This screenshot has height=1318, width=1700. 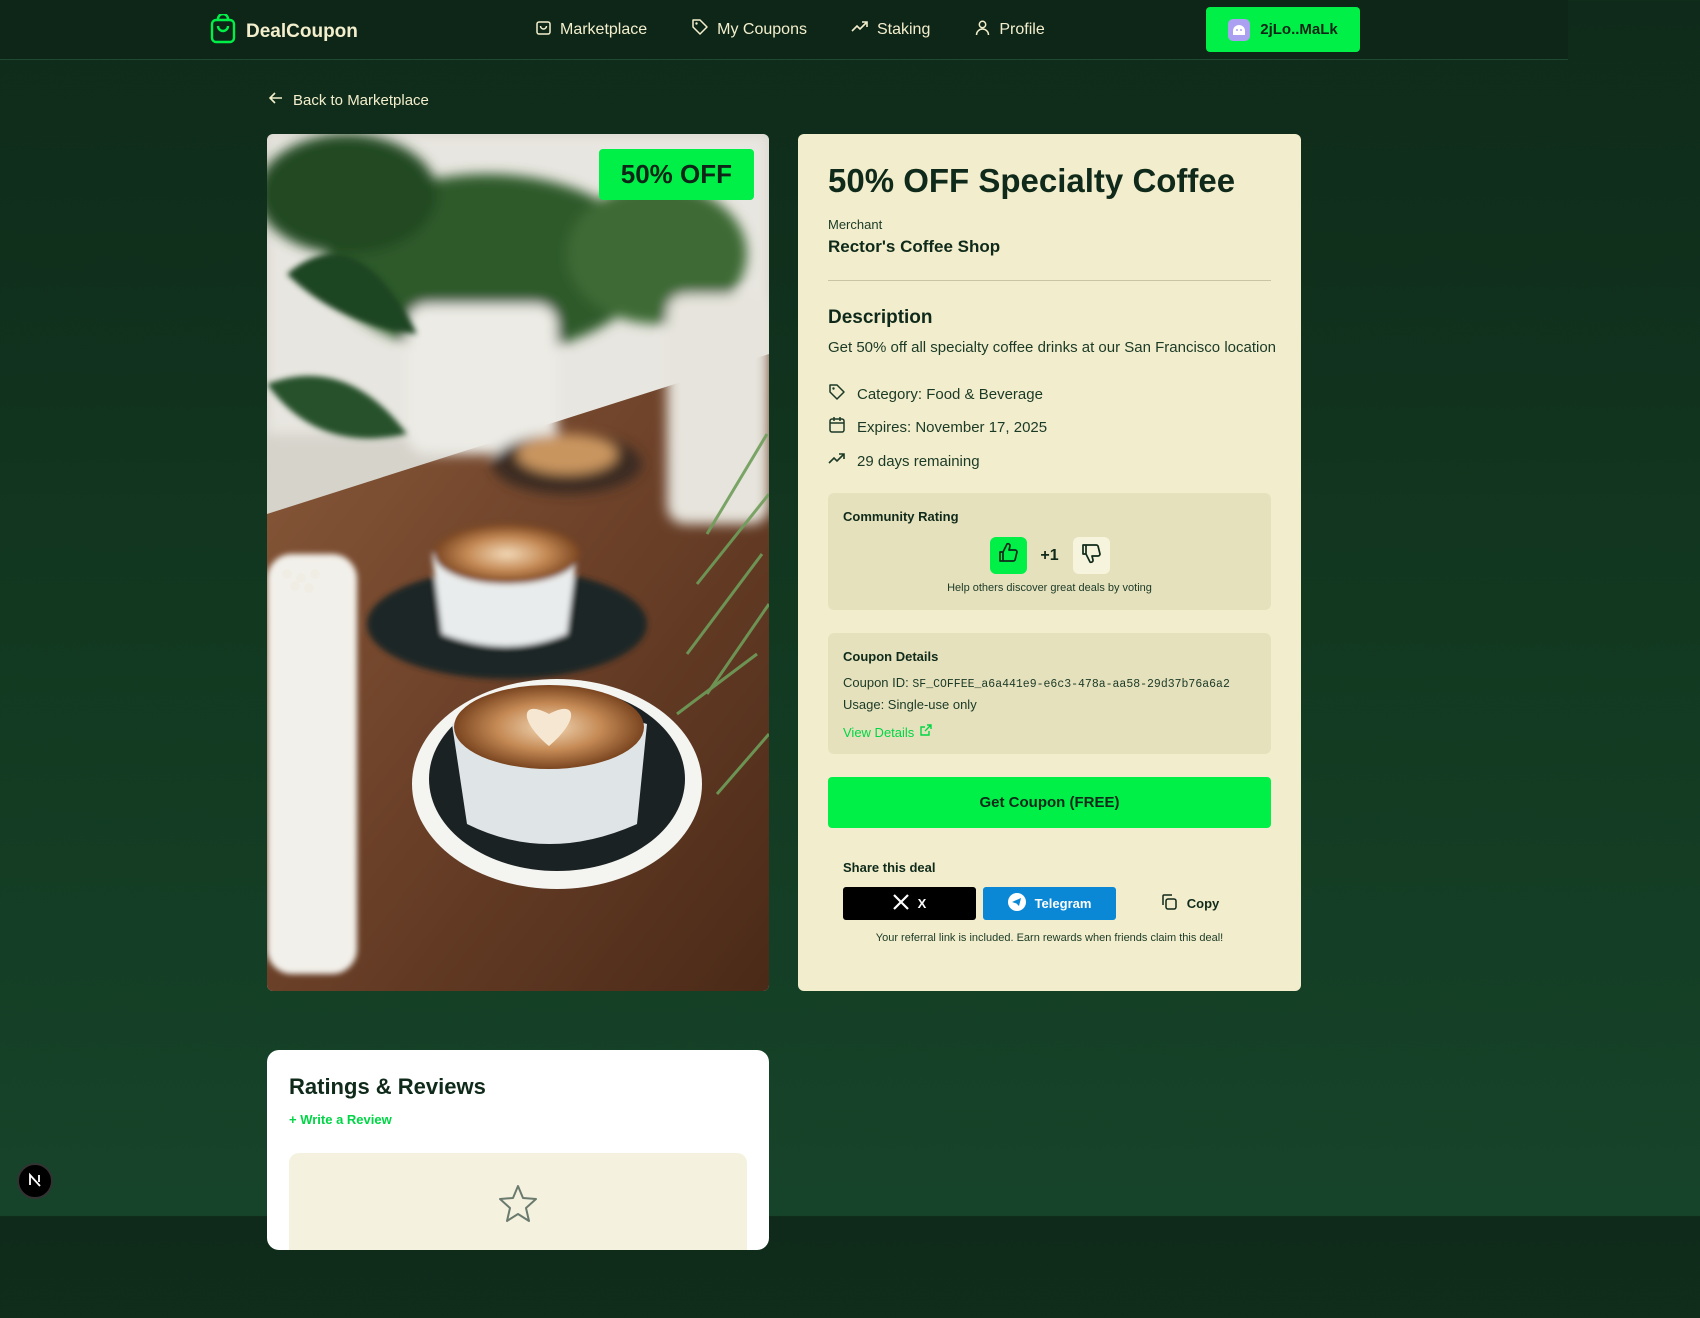 I want to click on merchant-label: Merchant, so click(x=855, y=224).